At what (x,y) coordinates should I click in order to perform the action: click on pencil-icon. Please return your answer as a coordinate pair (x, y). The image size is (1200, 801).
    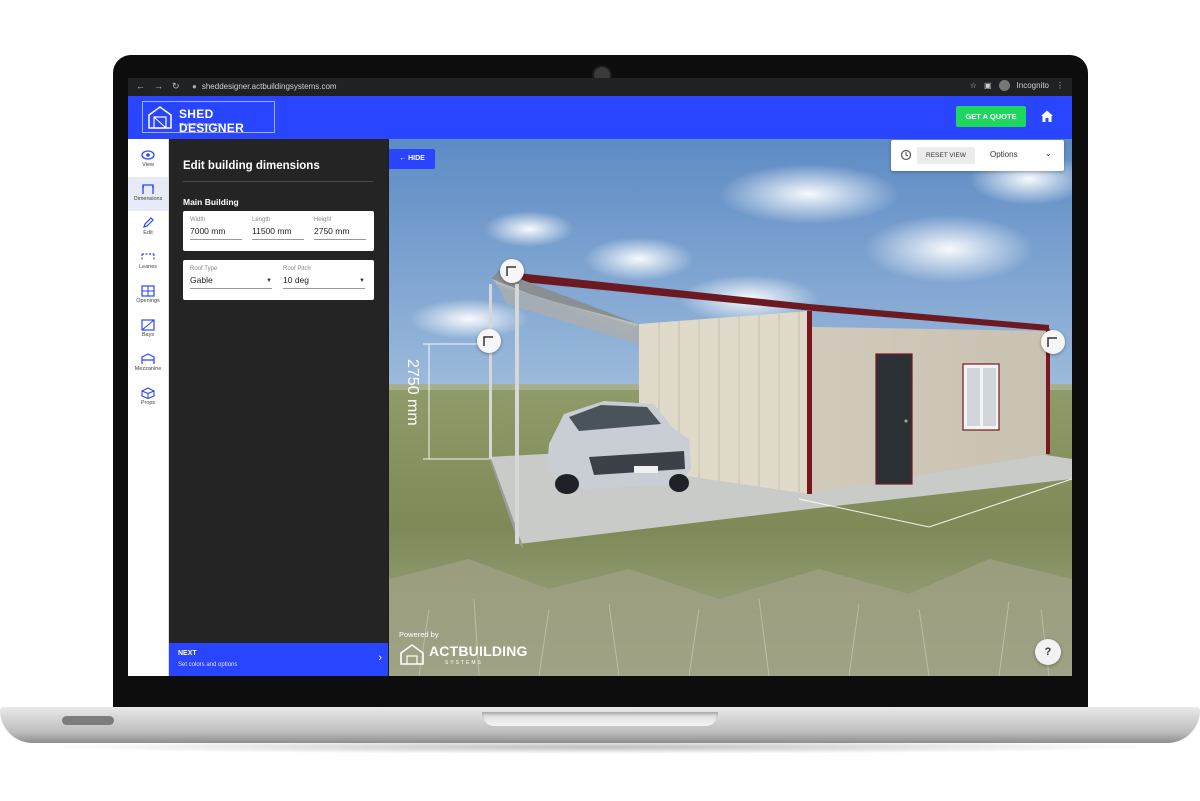
    Looking at the image, I should click on (148, 222).